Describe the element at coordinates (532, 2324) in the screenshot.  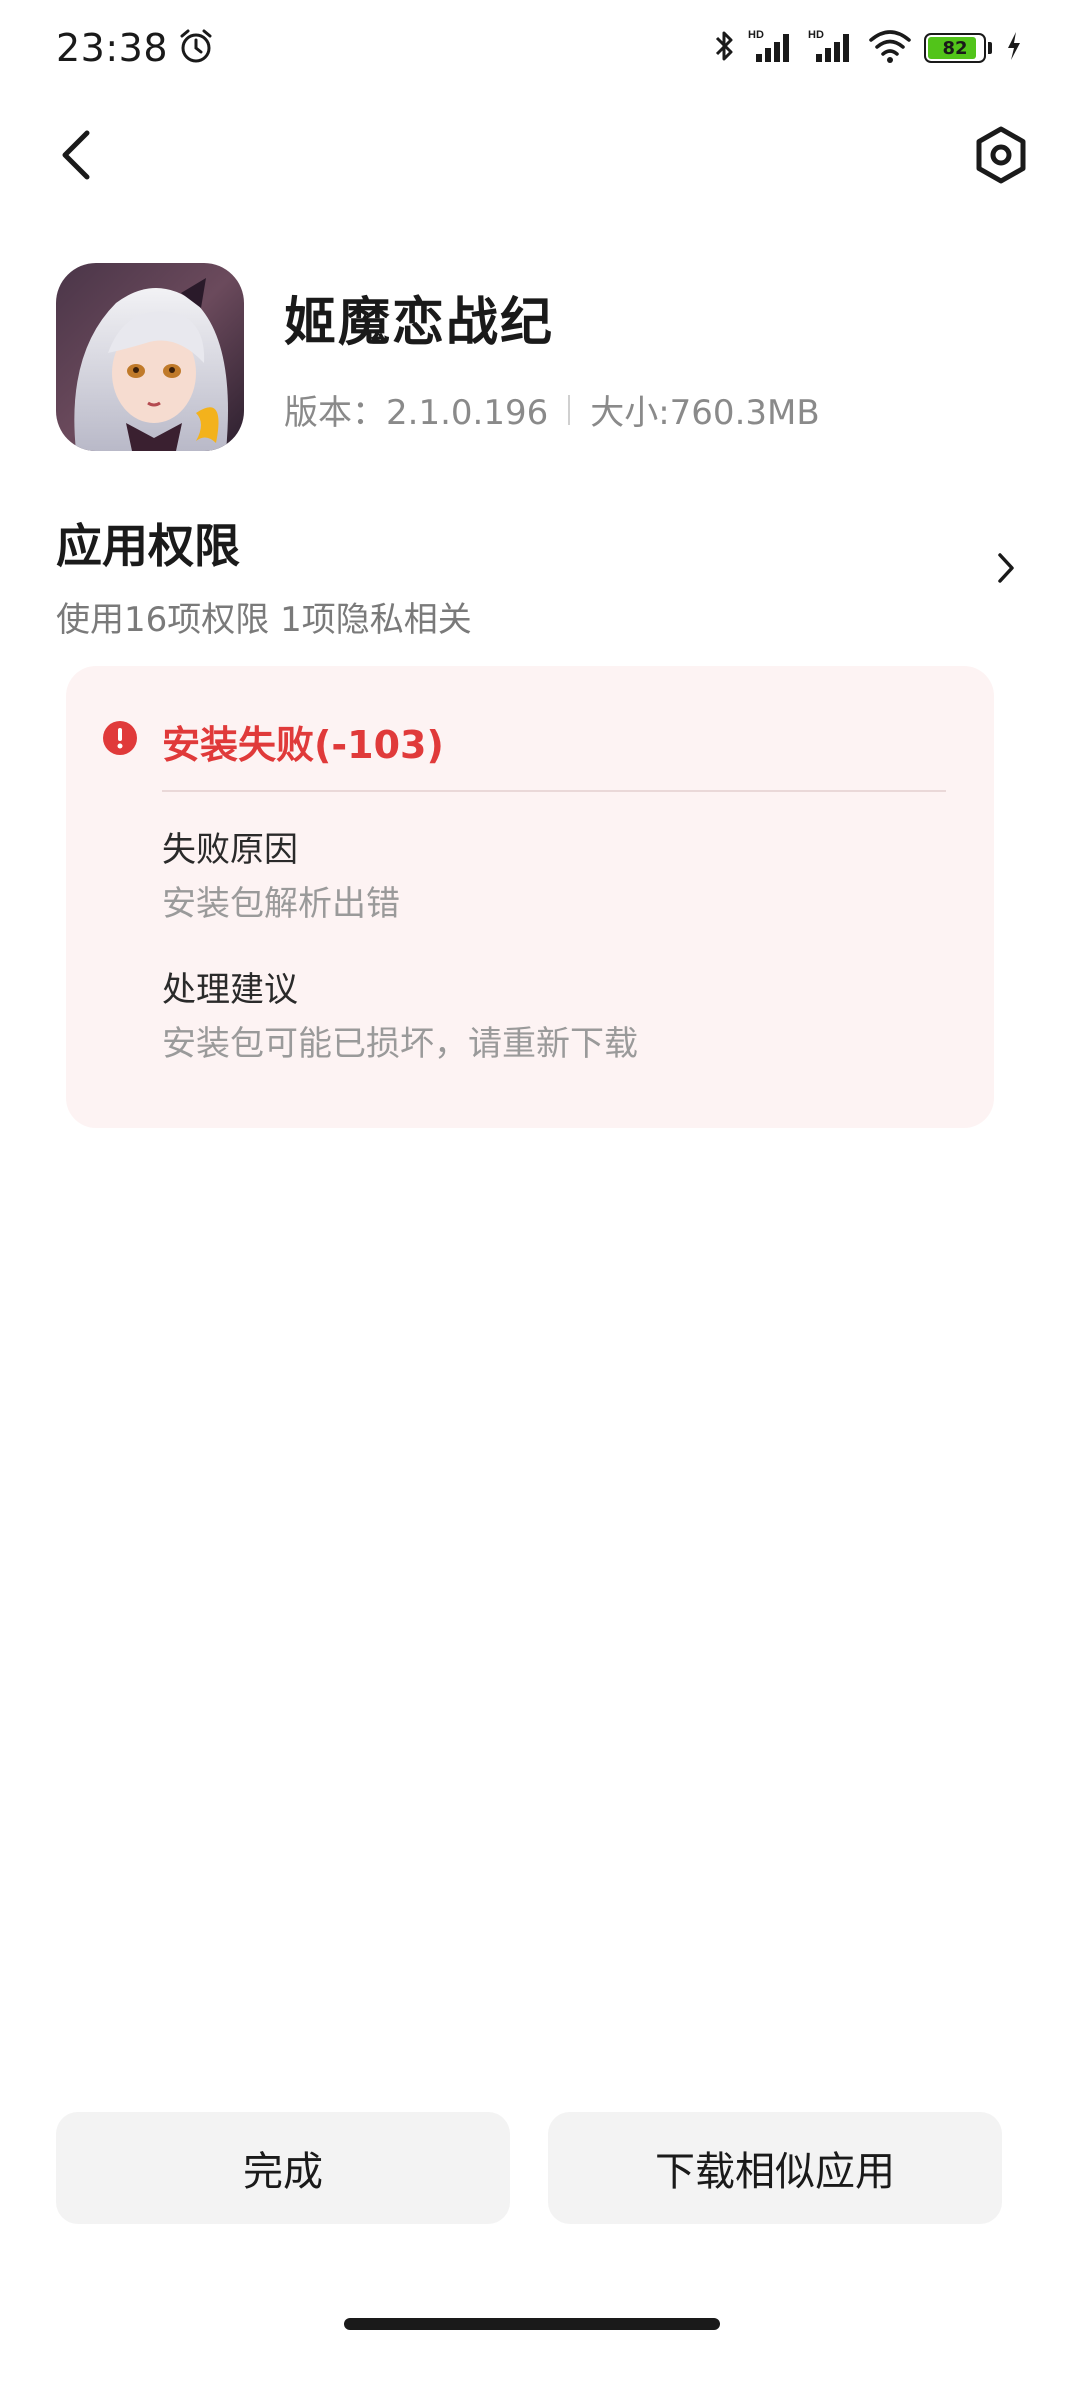
I see `home-indicator` at that location.